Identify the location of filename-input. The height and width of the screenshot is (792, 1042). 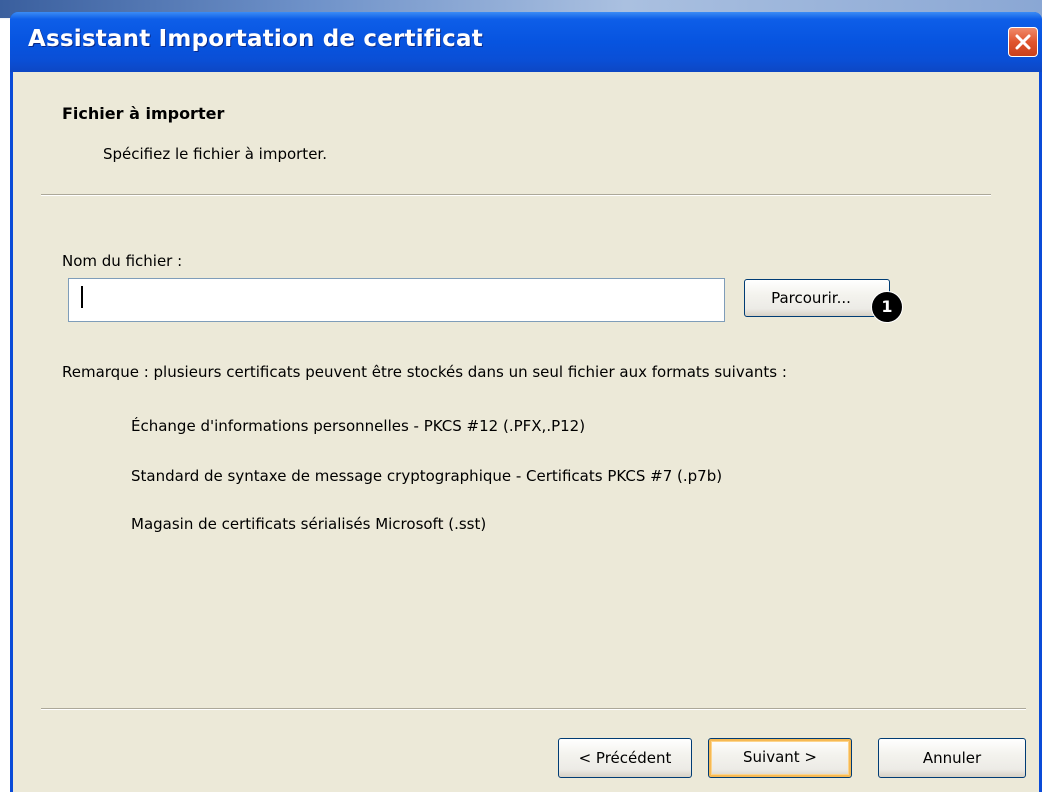
(396, 300).